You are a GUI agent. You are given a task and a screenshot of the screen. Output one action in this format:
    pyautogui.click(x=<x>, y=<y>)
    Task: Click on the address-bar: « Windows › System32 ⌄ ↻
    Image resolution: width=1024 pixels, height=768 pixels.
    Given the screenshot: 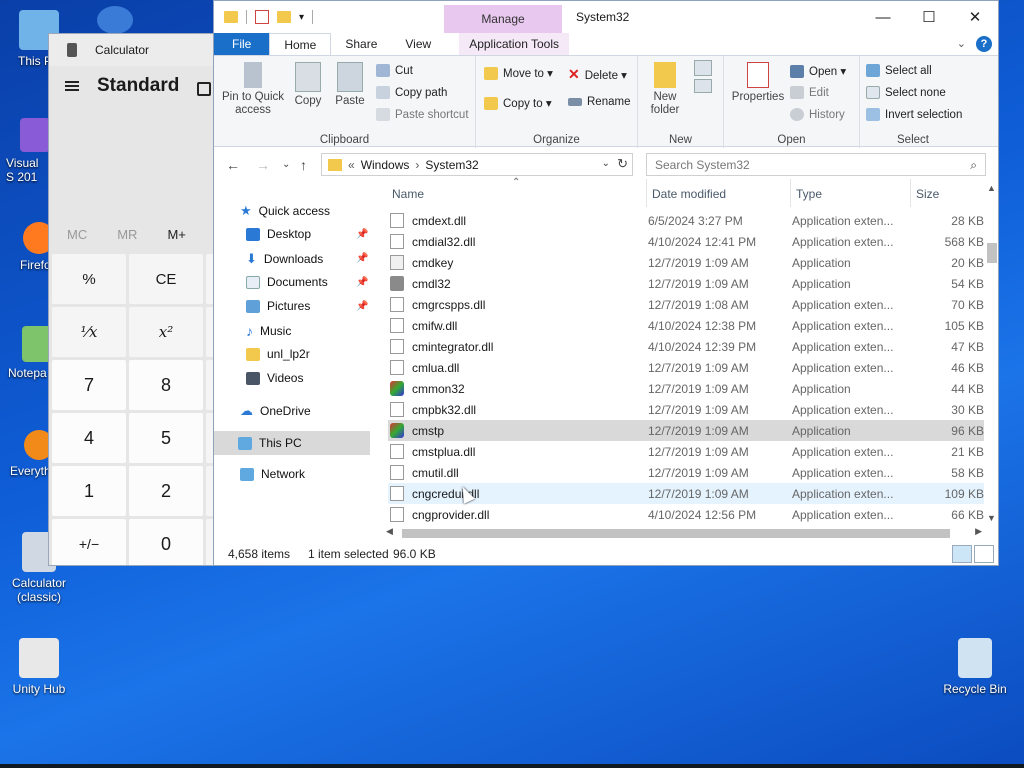 What is the action you would take?
    pyautogui.click(x=477, y=164)
    